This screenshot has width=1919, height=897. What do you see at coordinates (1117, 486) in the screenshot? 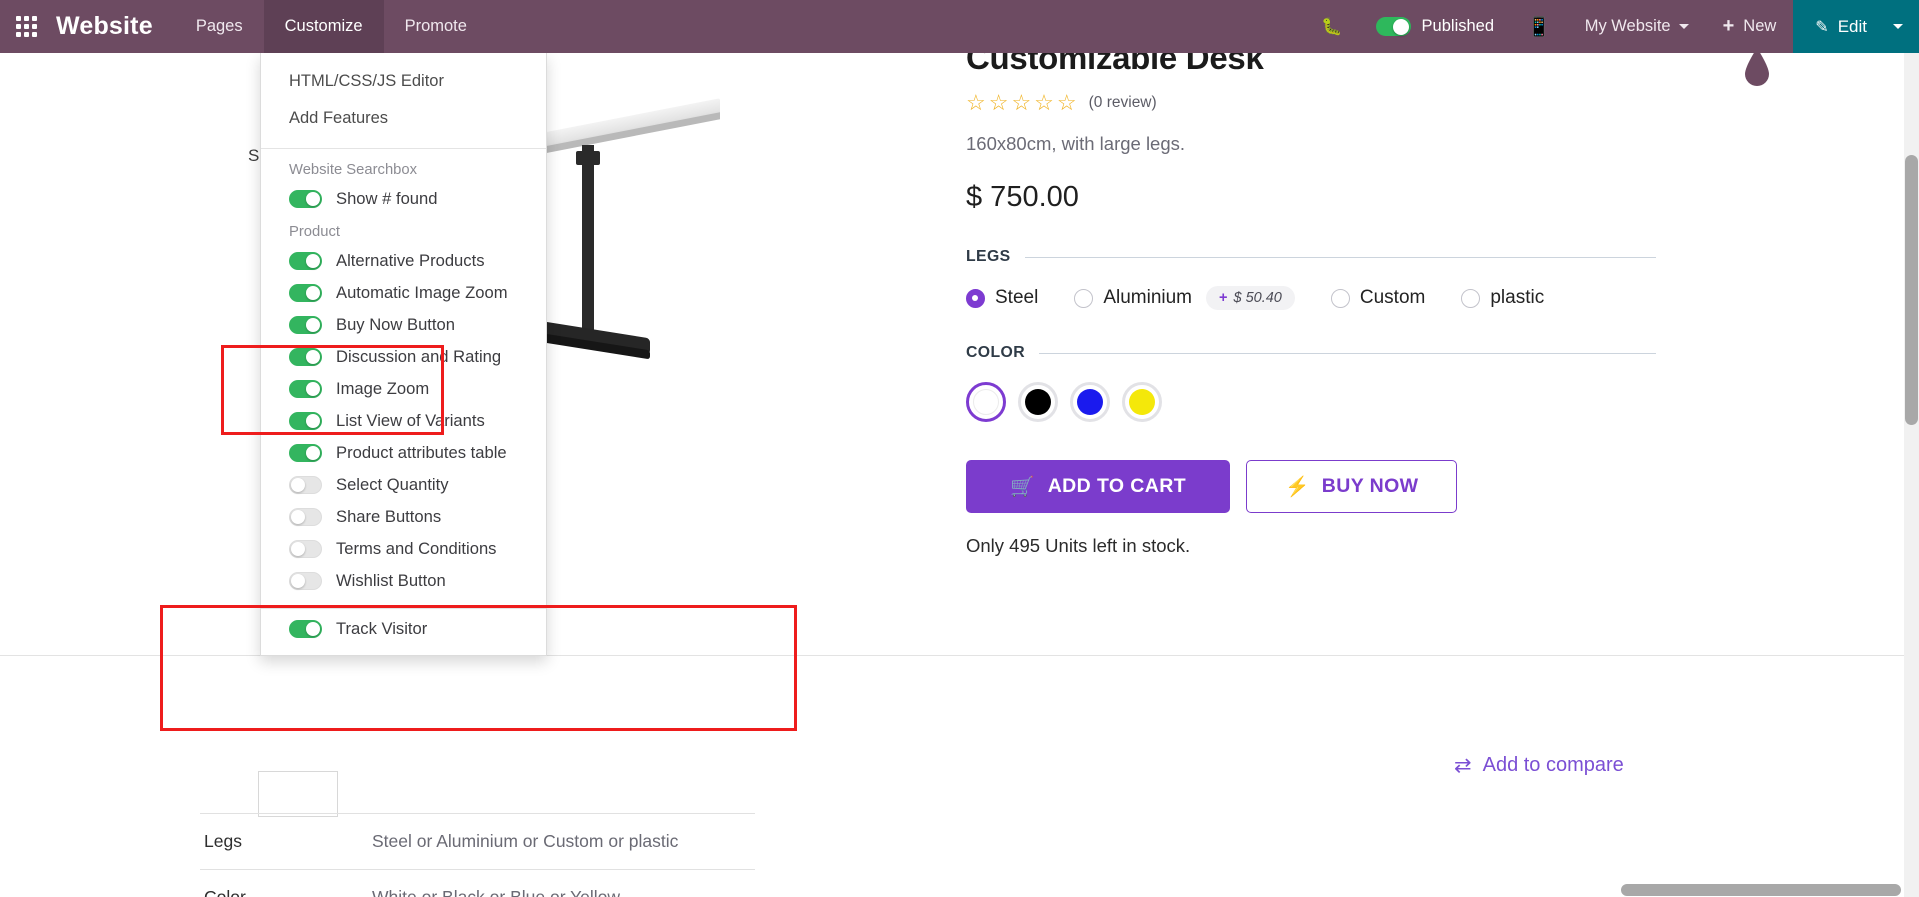
I see `add-to-cart-label: ADD TO CART` at bounding box center [1117, 486].